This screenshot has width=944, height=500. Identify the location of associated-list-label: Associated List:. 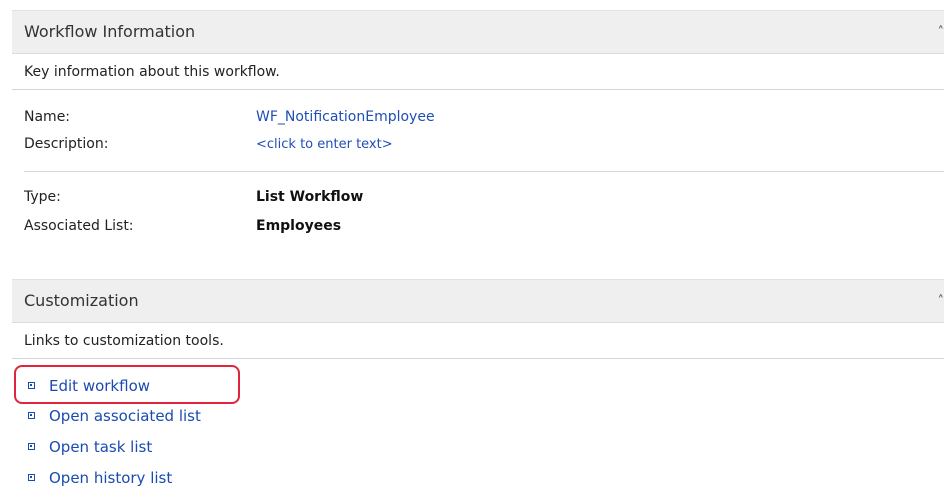
(79, 226).